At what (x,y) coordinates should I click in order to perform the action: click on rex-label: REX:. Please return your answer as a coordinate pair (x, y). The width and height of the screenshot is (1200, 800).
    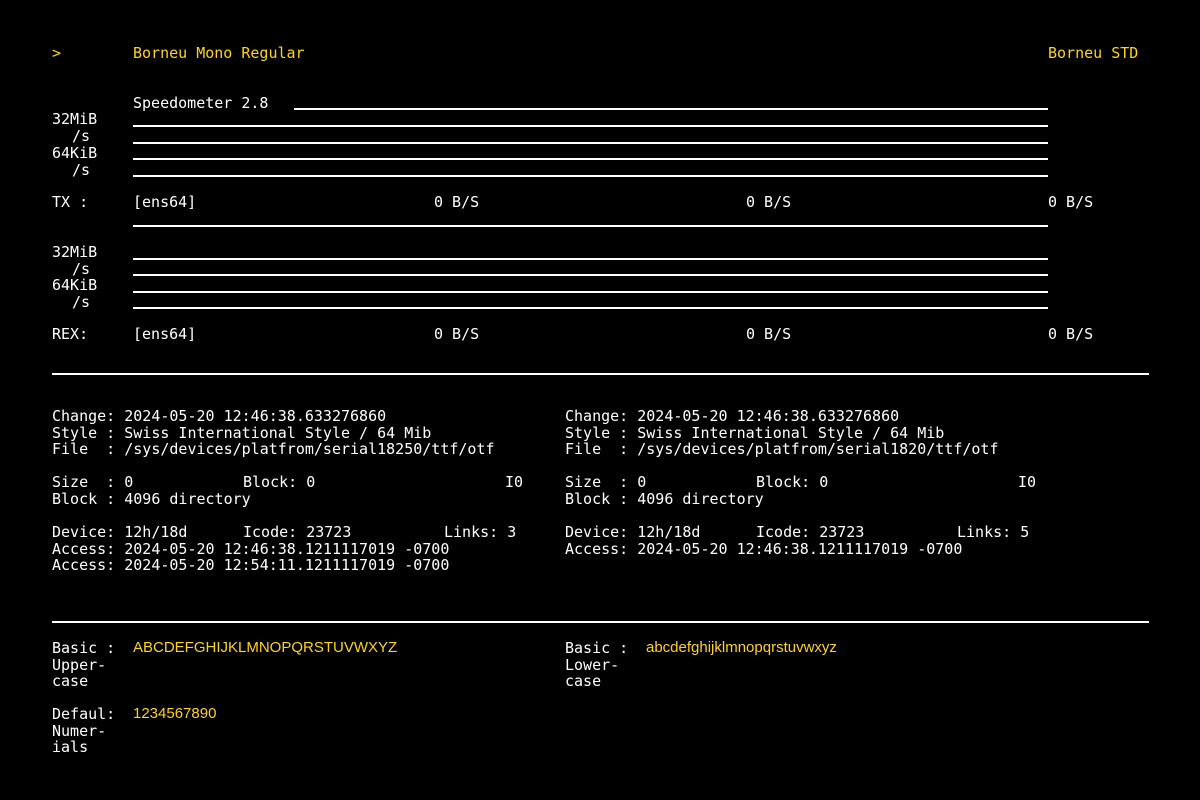
    Looking at the image, I should click on (70, 334).